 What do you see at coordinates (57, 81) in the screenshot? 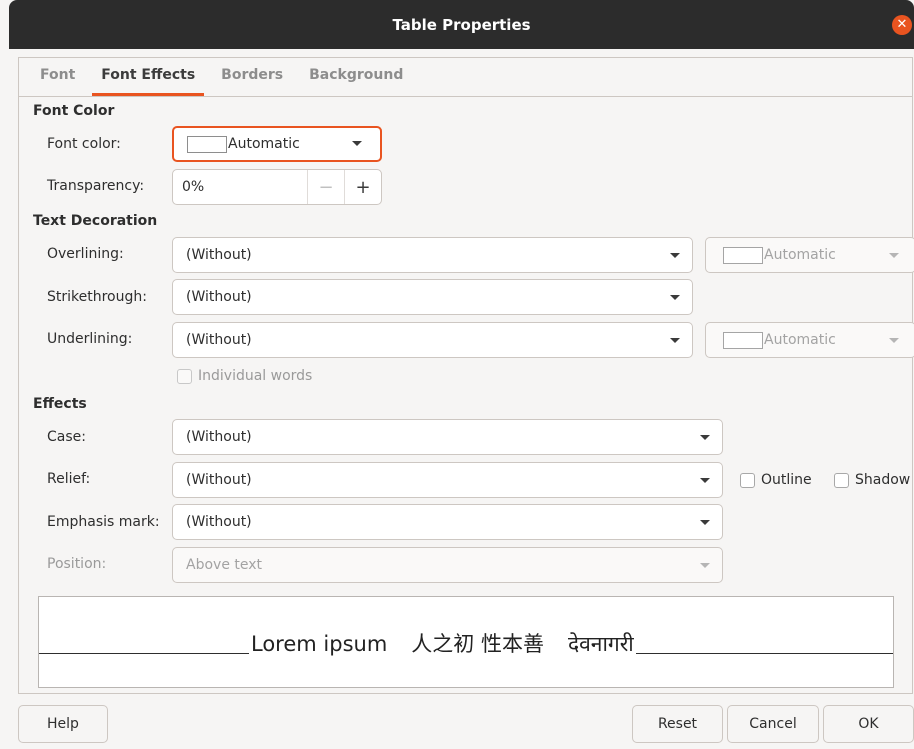
I see `tab-font: Font` at bounding box center [57, 81].